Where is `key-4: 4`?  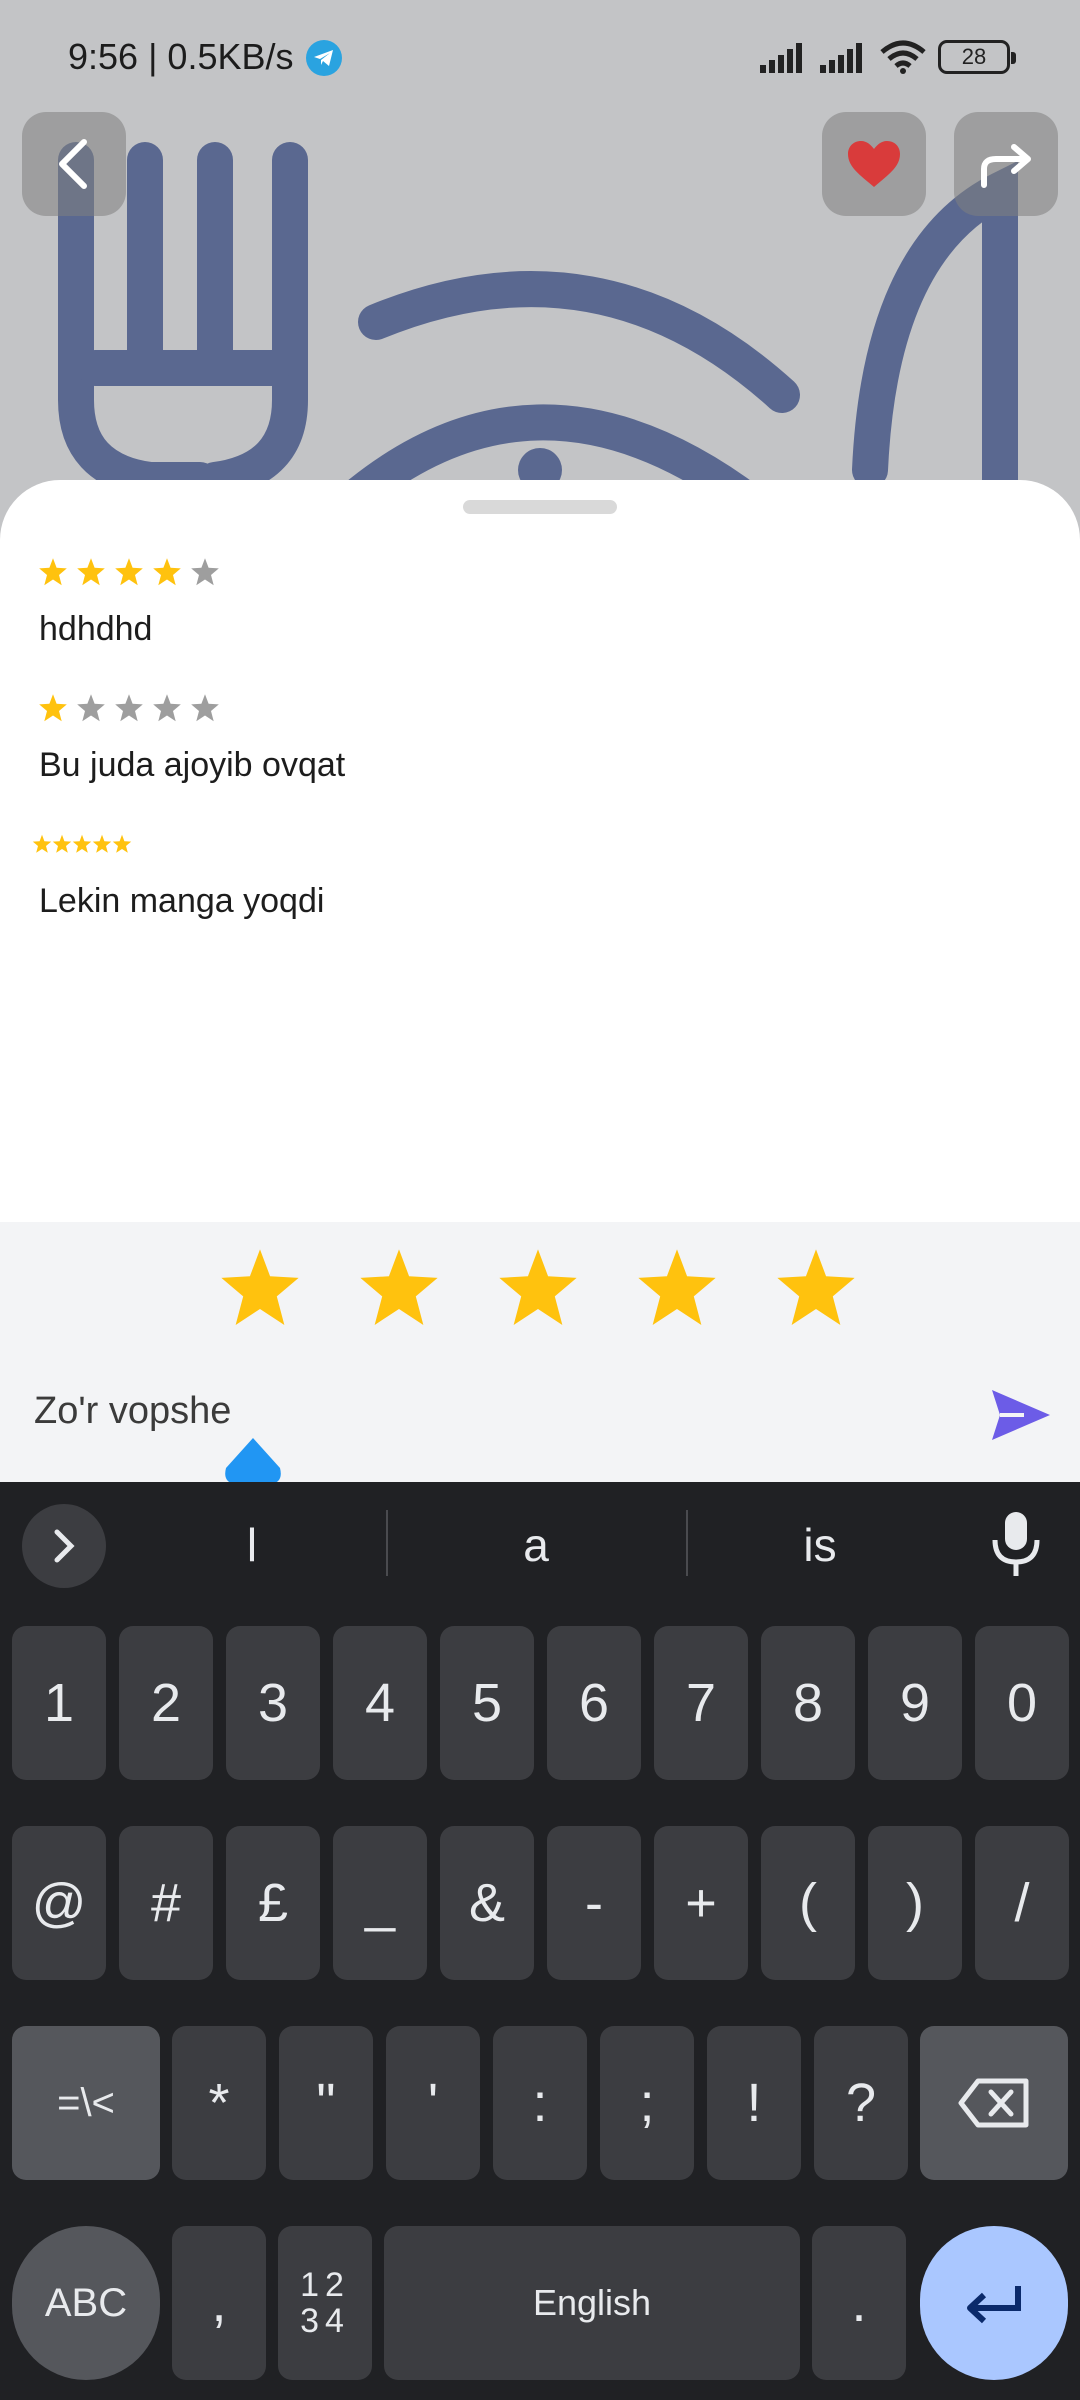
key-4: 4 is located at coordinates (380, 1703).